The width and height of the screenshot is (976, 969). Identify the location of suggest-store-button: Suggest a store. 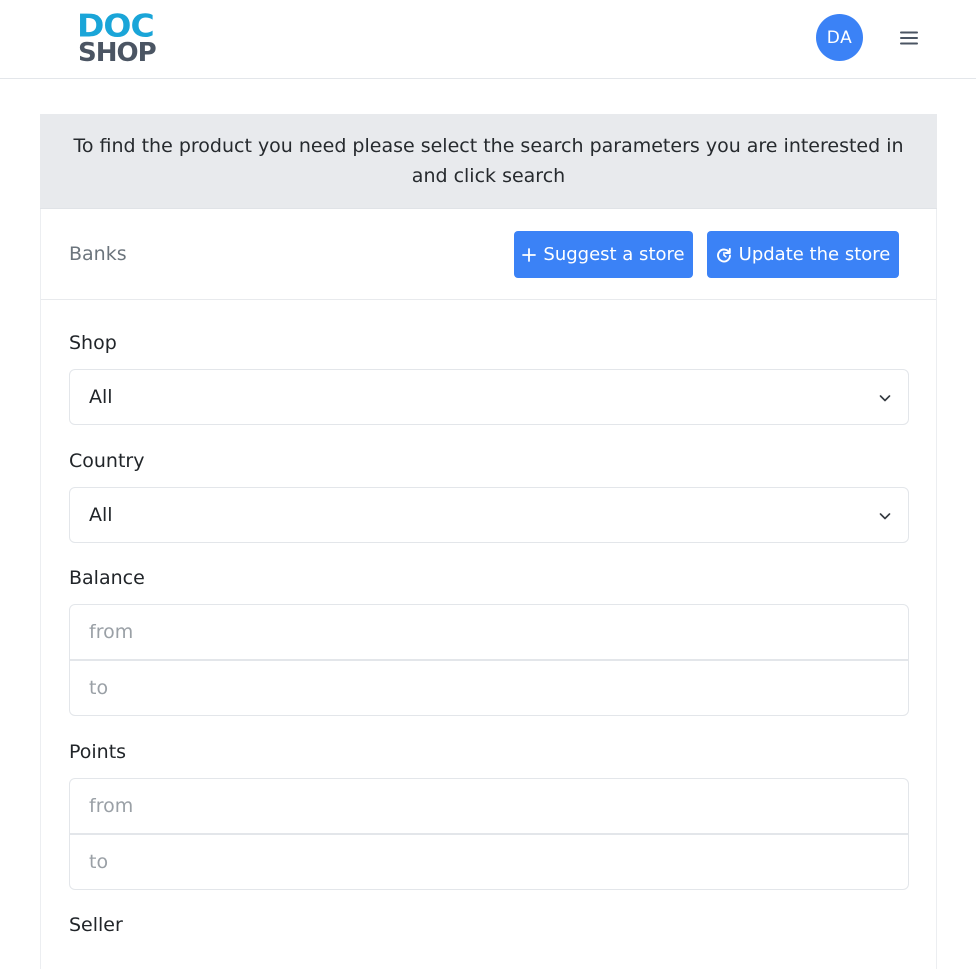
(603, 254).